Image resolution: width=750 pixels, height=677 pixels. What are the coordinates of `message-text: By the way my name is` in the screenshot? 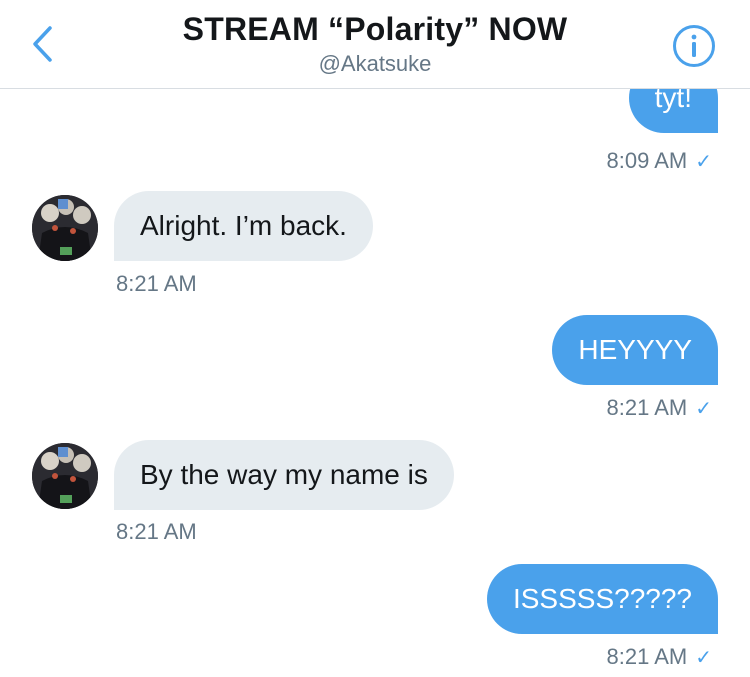 It's located at (284, 474).